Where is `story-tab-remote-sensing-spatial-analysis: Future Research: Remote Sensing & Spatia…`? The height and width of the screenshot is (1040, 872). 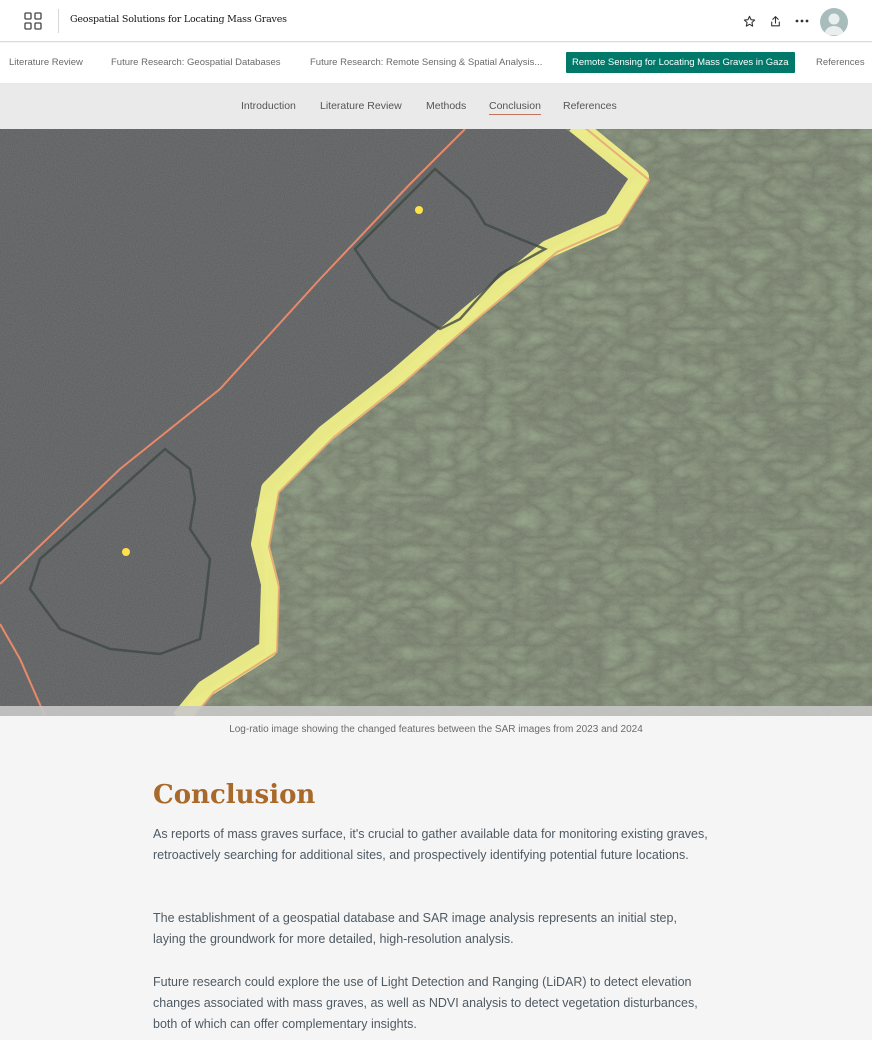 story-tab-remote-sensing-spatial-analysis: Future Research: Remote Sensing & Spatia… is located at coordinates (426, 62).